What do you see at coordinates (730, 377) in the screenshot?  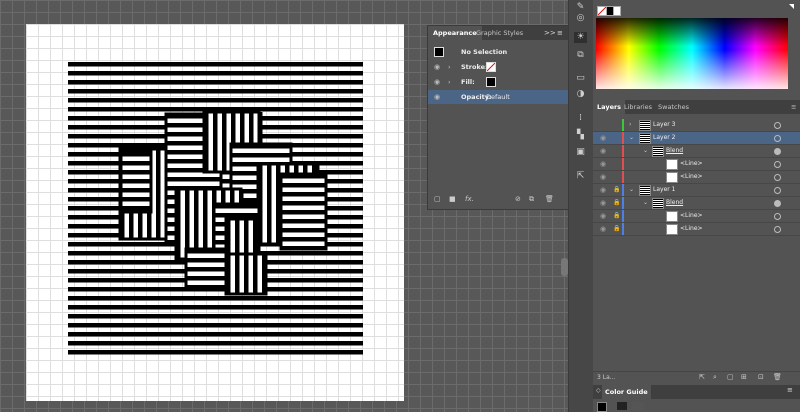 I see `clipping-mask-icon: ▢` at bounding box center [730, 377].